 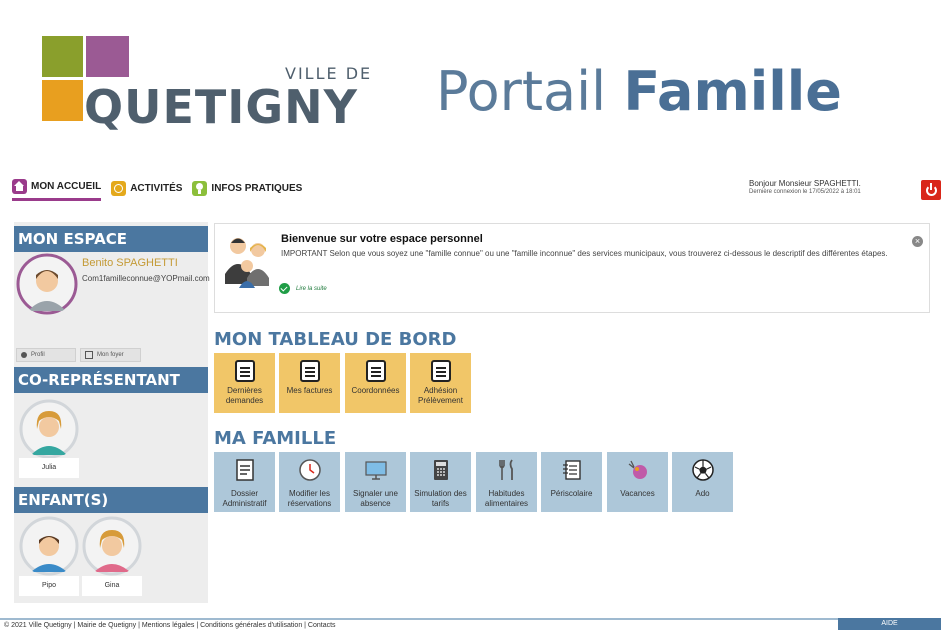 What do you see at coordinates (375, 470) in the screenshot?
I see `monitor-icon` at bounding box center [375, 470].